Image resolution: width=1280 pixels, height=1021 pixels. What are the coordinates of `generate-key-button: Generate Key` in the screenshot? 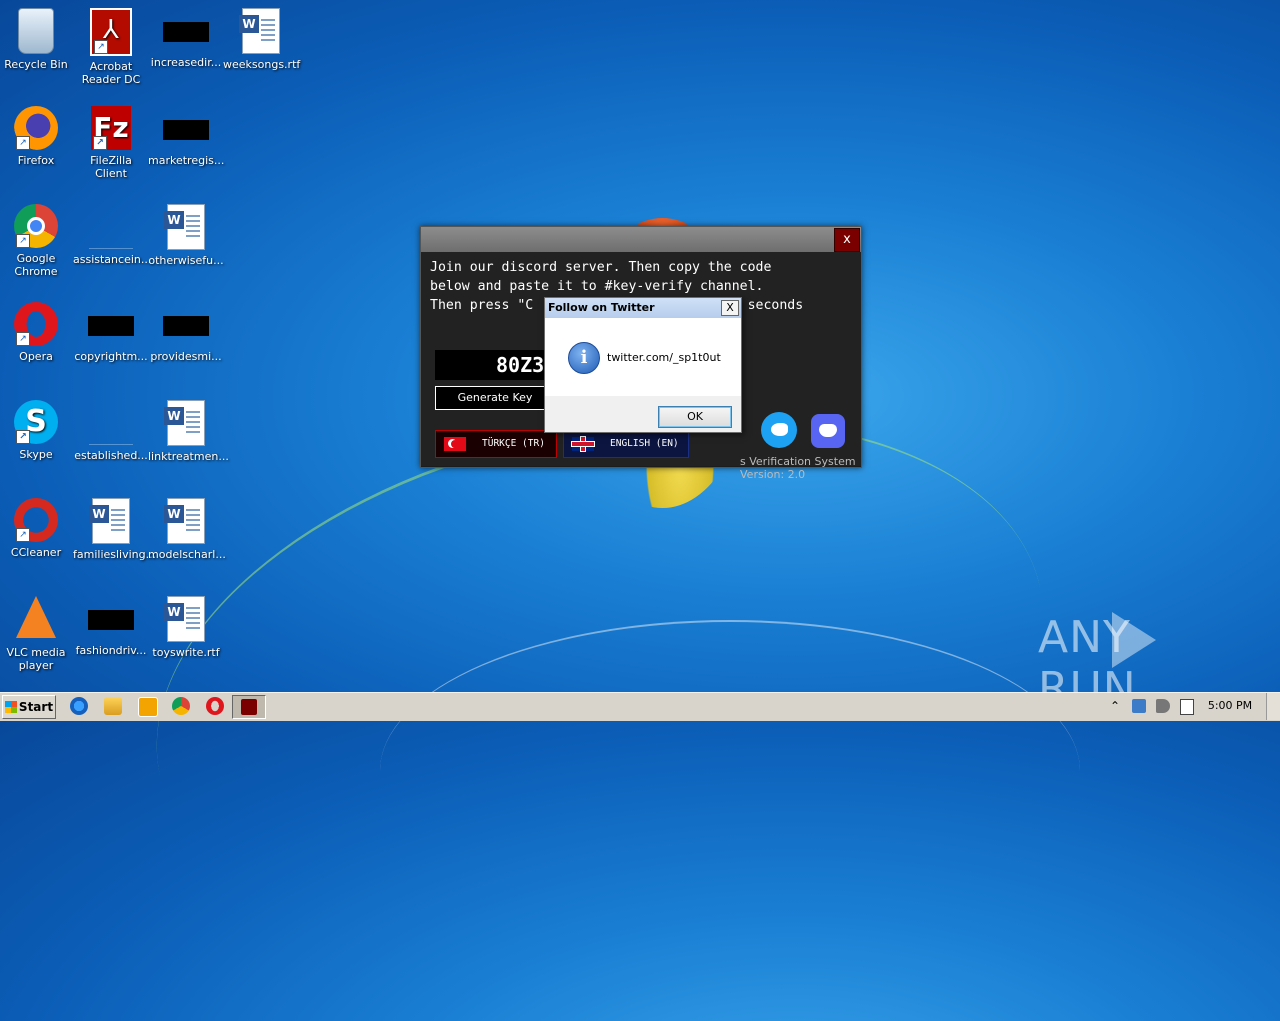 It's located at (495, 398).